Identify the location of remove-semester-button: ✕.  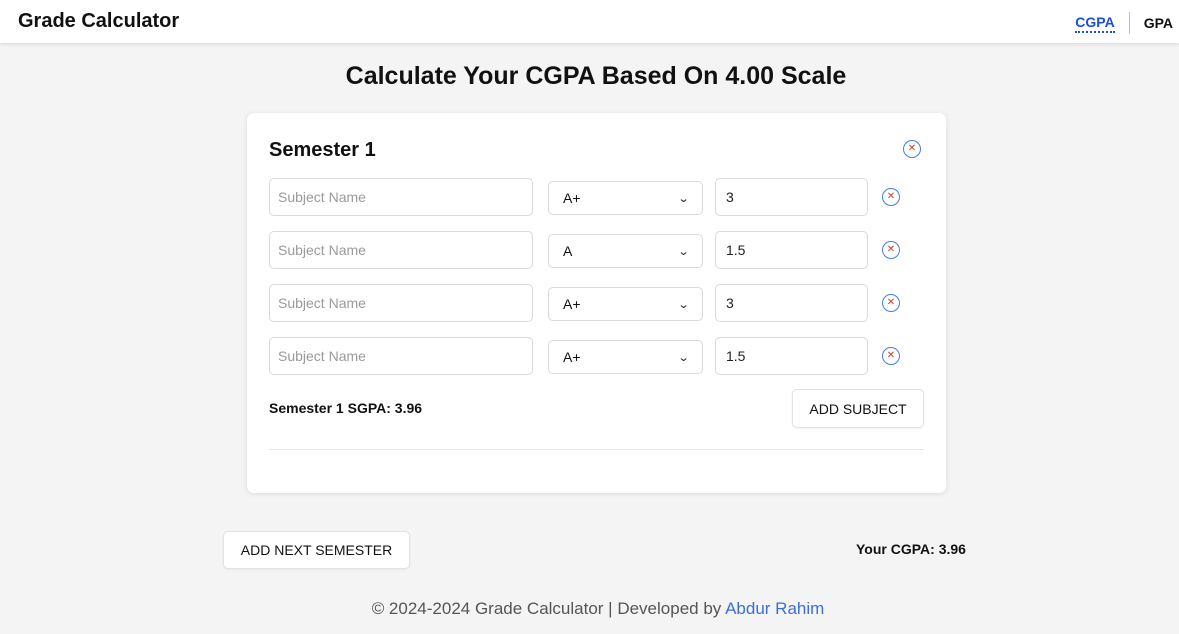
(912, 149).